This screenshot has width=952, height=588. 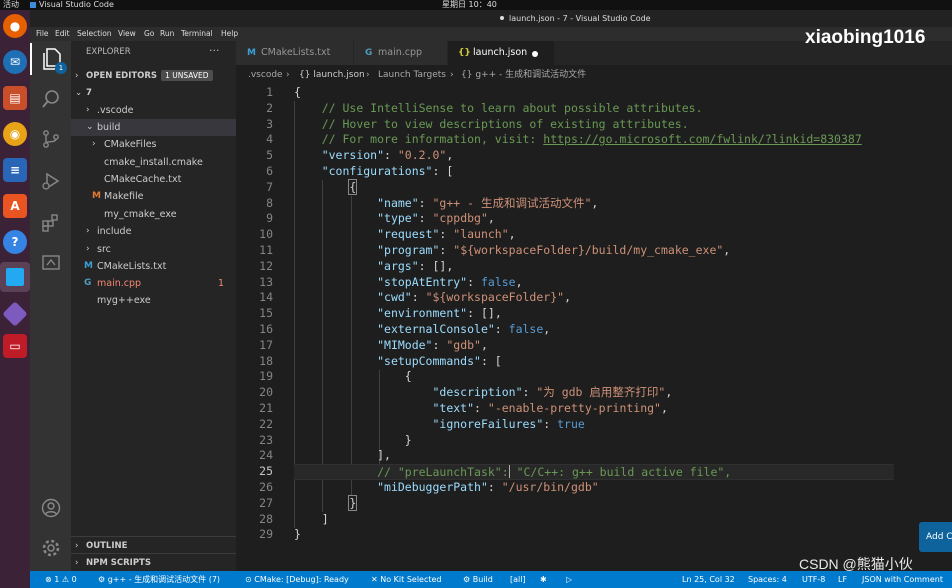 I want to click on menu-file: File, so click(x=42, y=34).